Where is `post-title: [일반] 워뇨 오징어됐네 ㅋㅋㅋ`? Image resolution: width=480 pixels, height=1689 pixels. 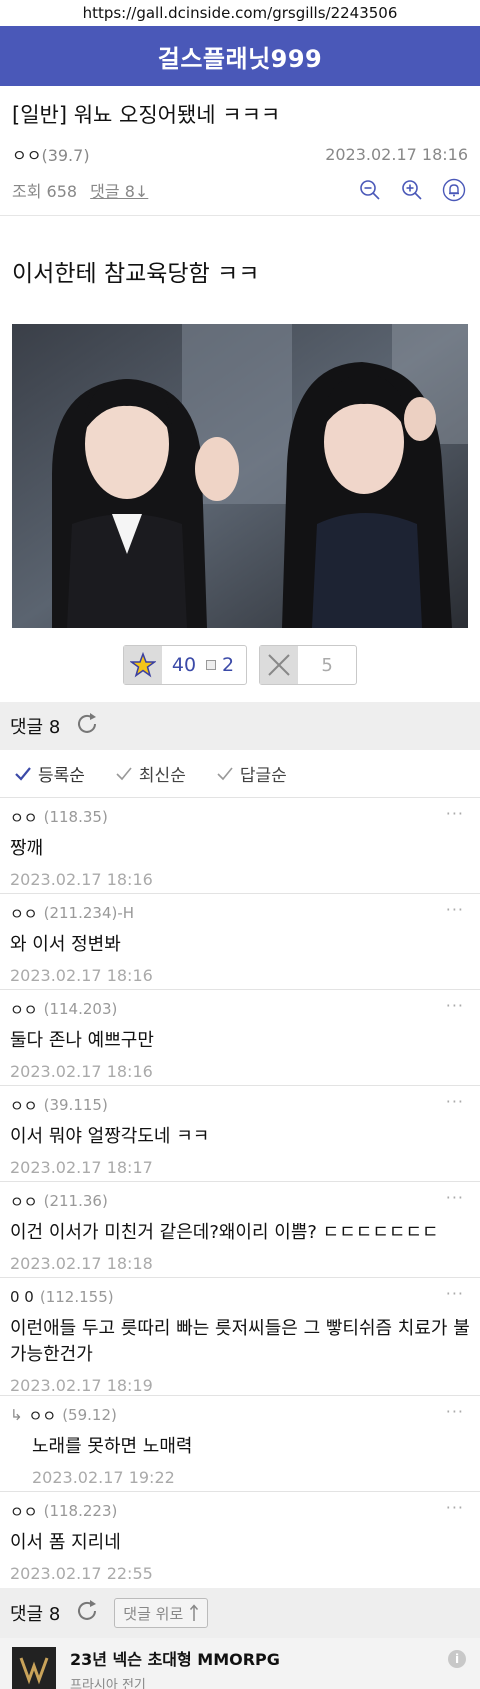
post-title: [일반] 워뇨 오징어됐네 ㅋㅋㅋ is located at coordinates (146, 115).